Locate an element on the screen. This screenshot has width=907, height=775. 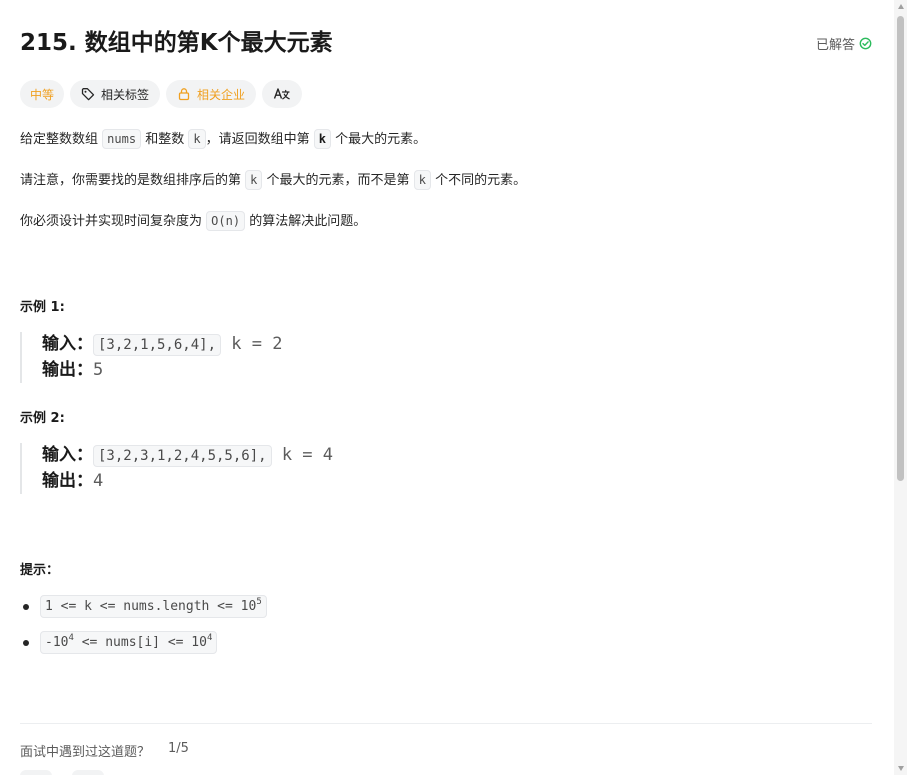
example-1-title: 示例 1: is located at coordinates (42, 307).